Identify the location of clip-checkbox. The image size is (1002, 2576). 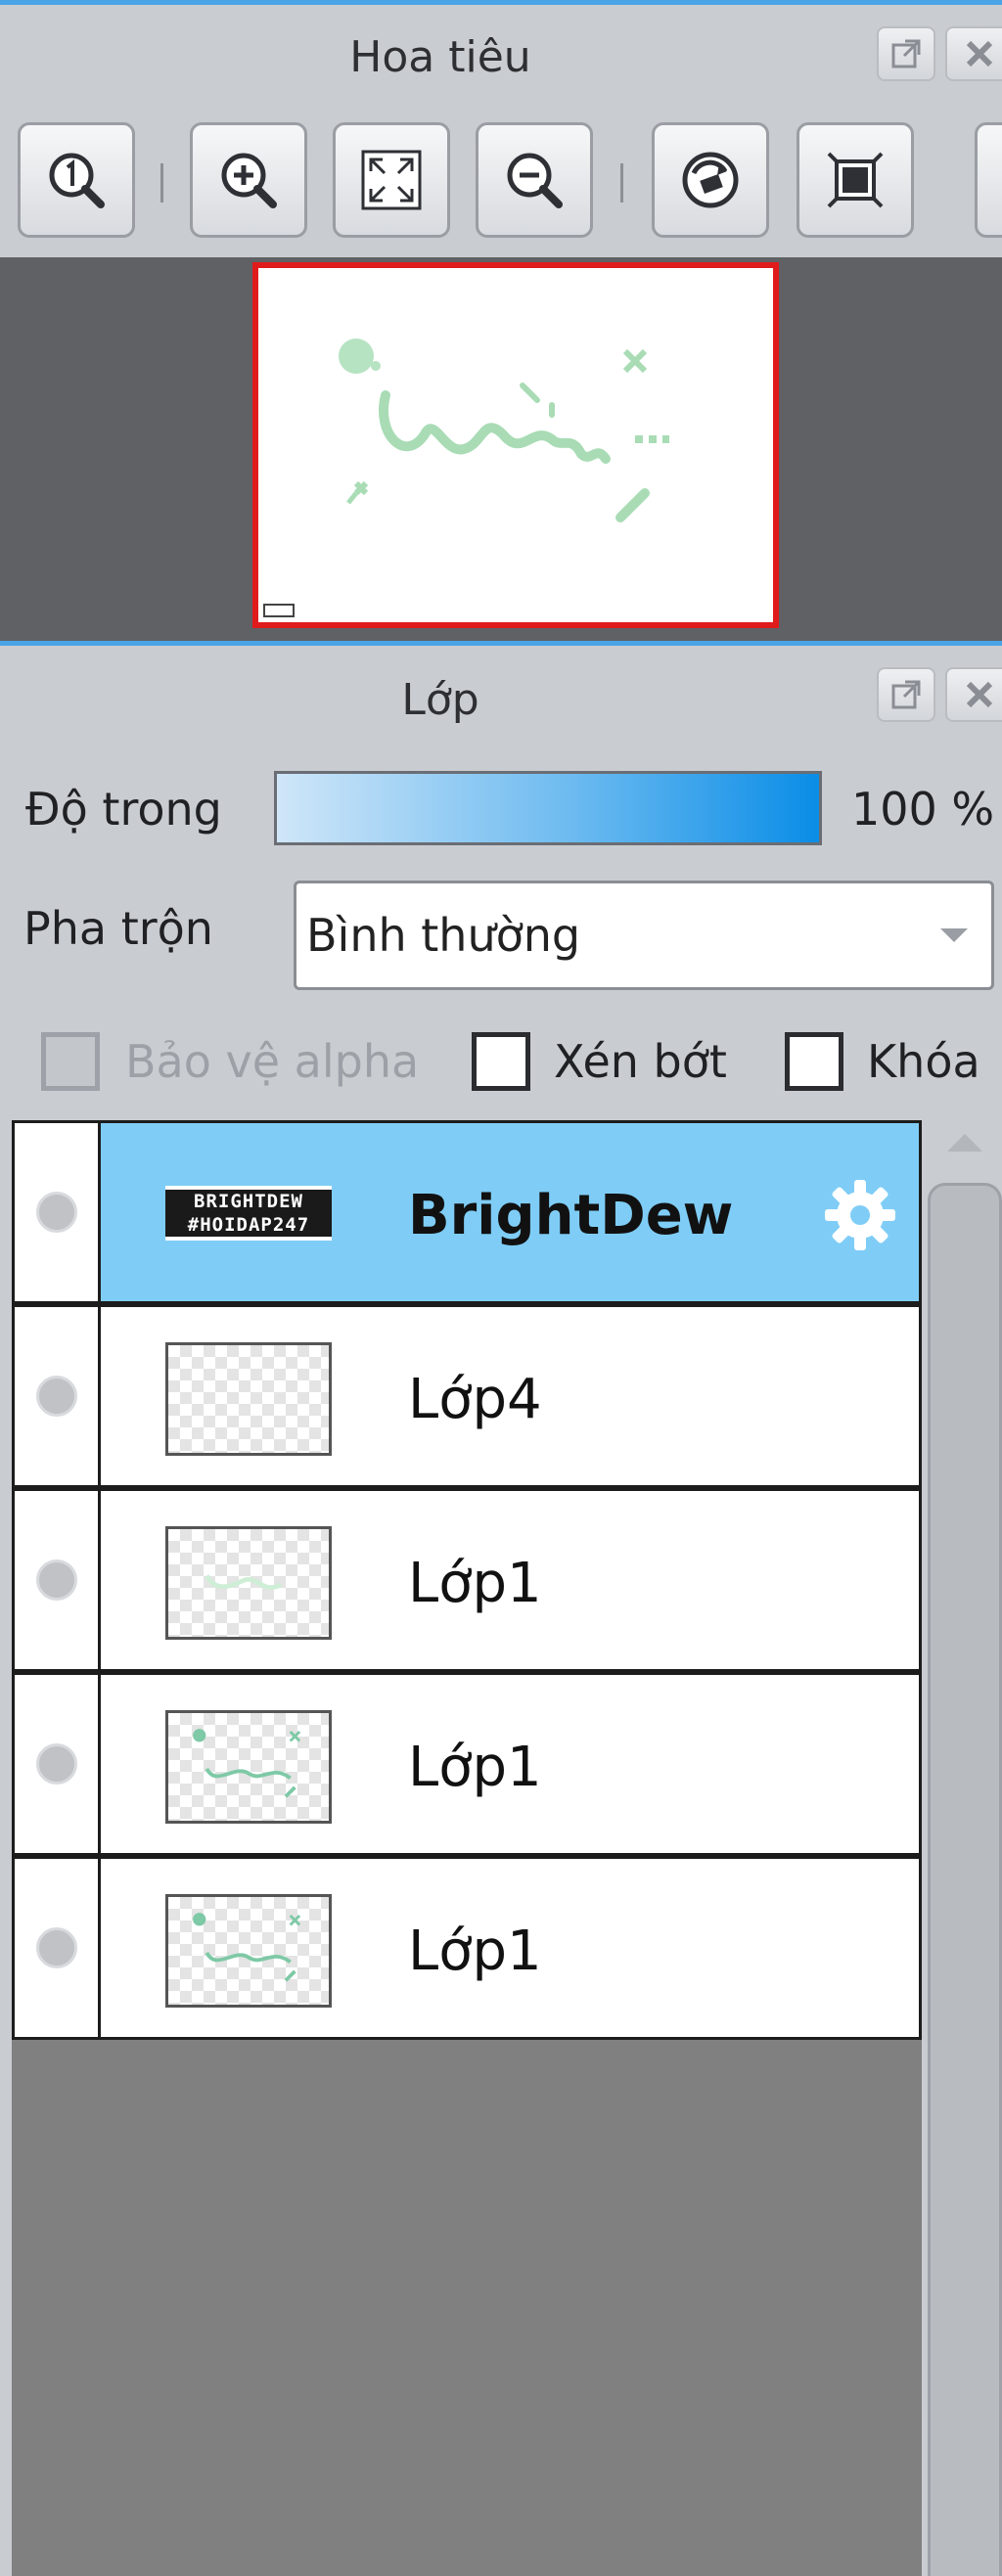
(501, 1061).